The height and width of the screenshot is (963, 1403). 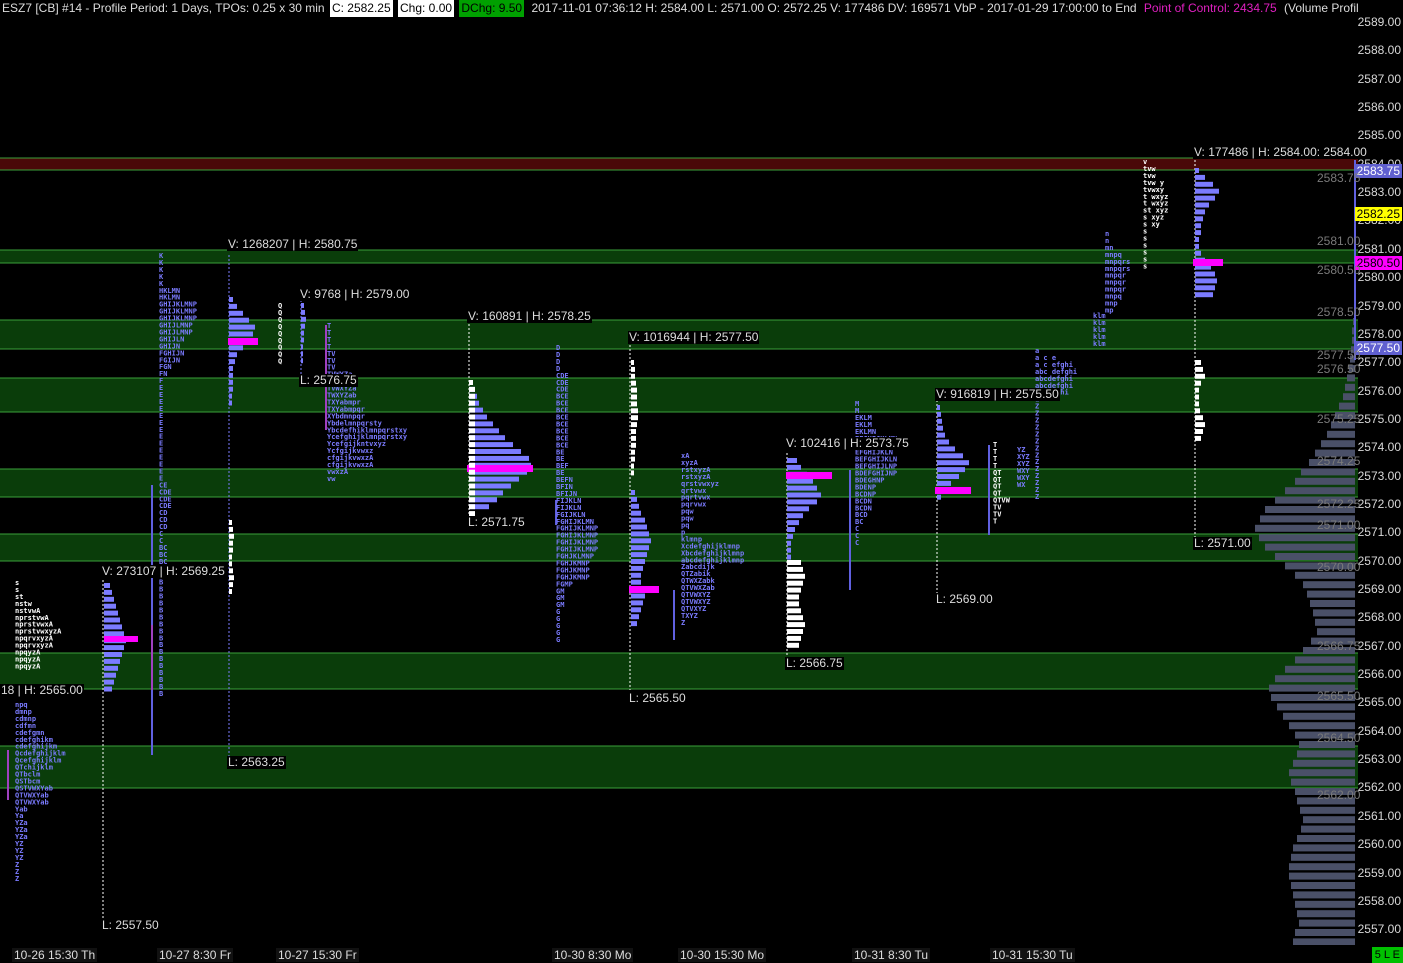 I want to click on profile-annotation: V: 102416 | H: 2573.75, so click(x=847, y=443).